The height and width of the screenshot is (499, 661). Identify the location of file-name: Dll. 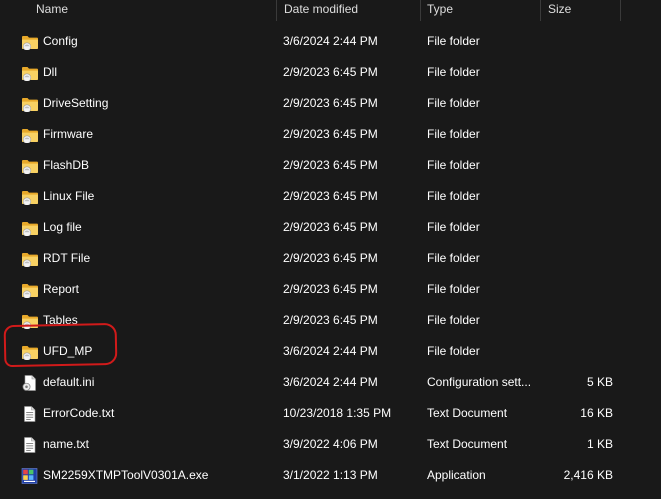
(50, 72).